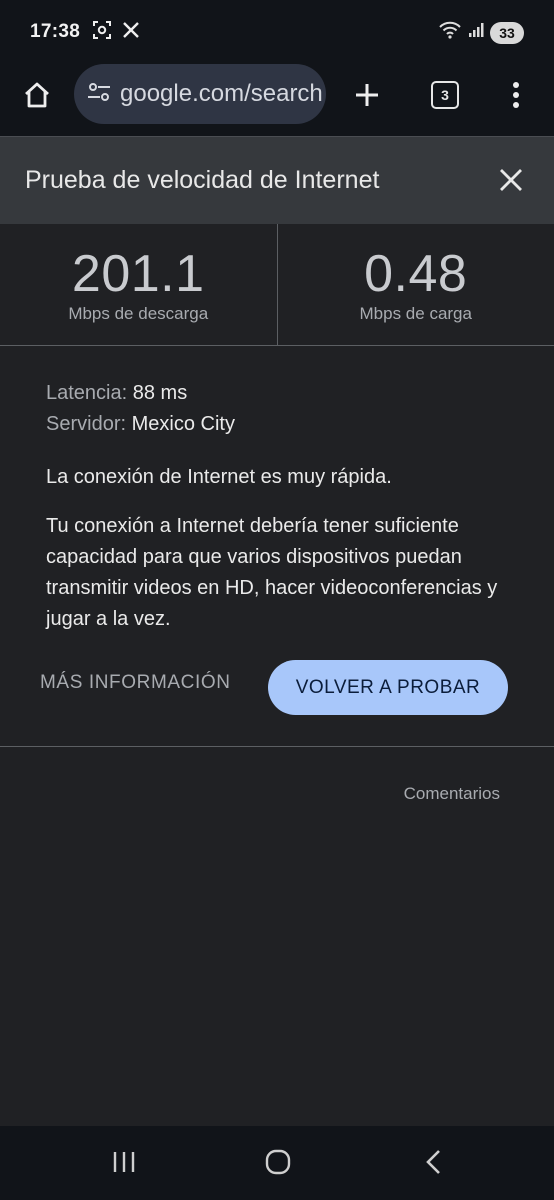 The image size is (554, 1200). I want to click on menu-button, so click(516, 95).